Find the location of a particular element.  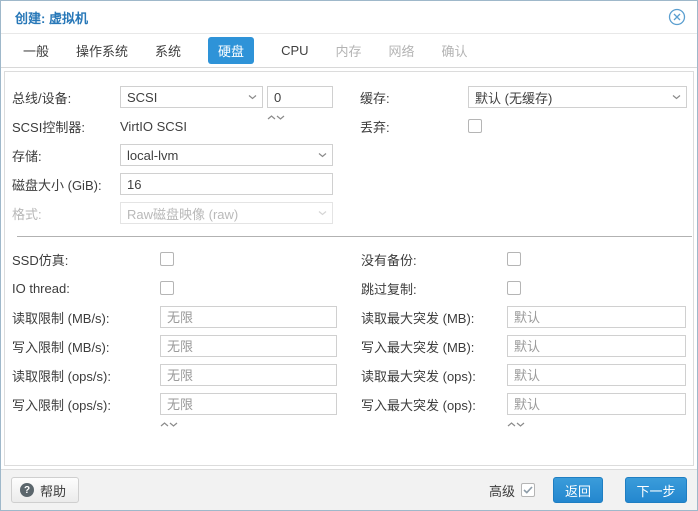

advanced-checkbox is located at coordinates (528, 490).